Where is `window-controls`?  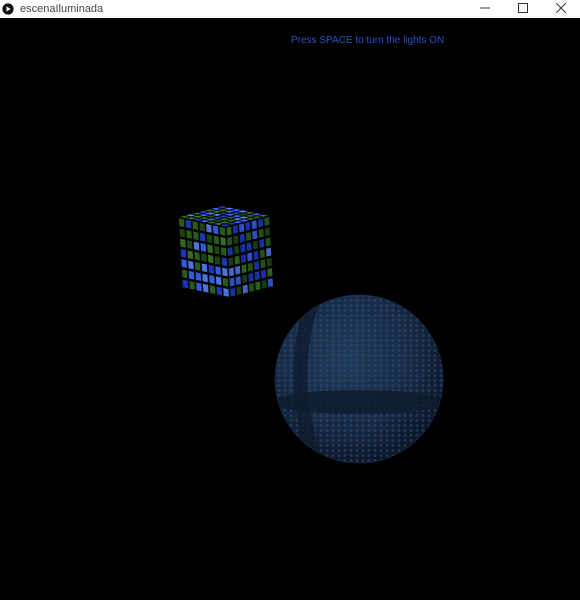
window-controls is located at coordinates (523, 9).